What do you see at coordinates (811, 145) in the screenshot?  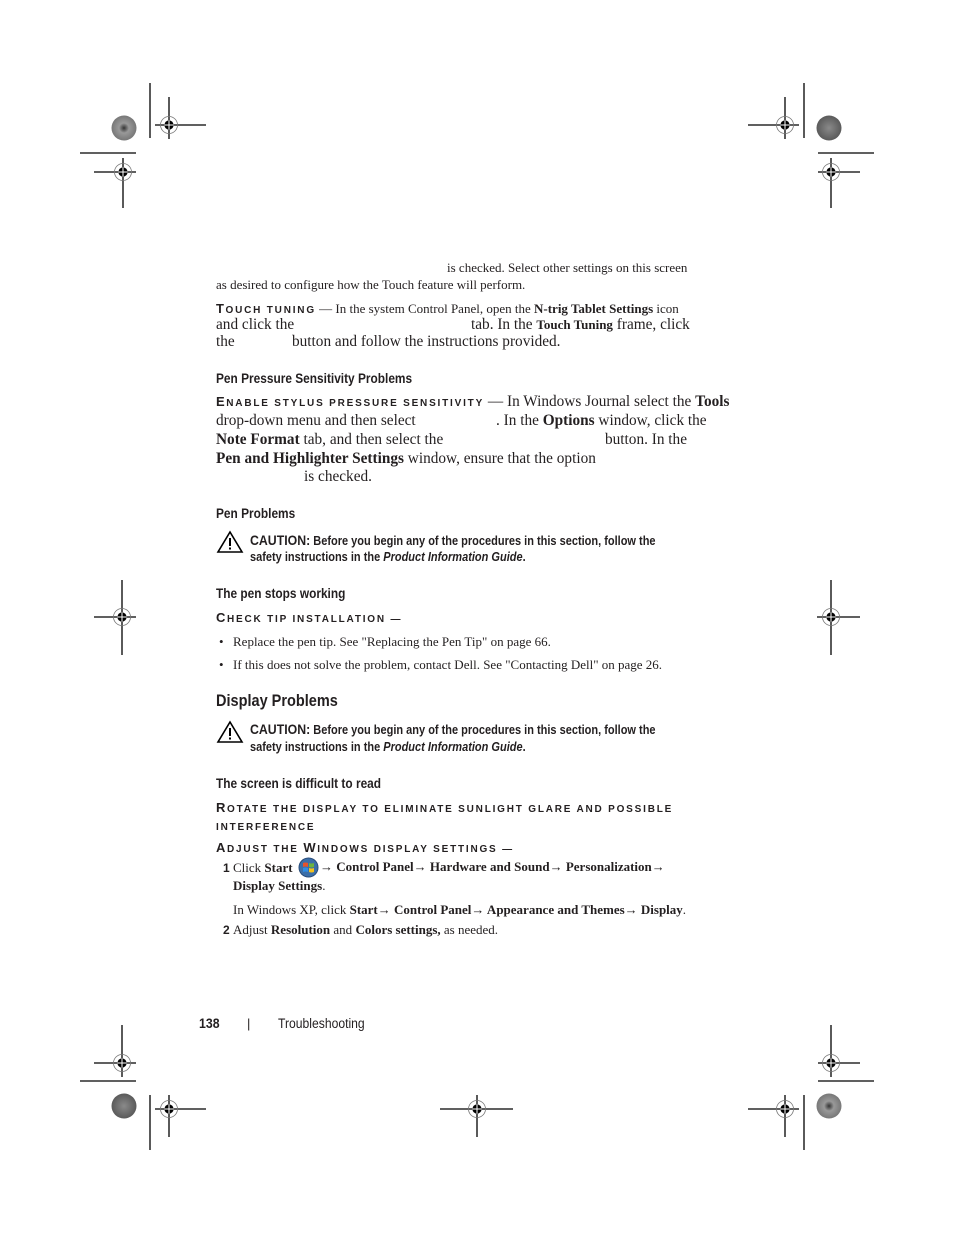 I see `crop-mark-top-right` at bounding box center [811, 145].